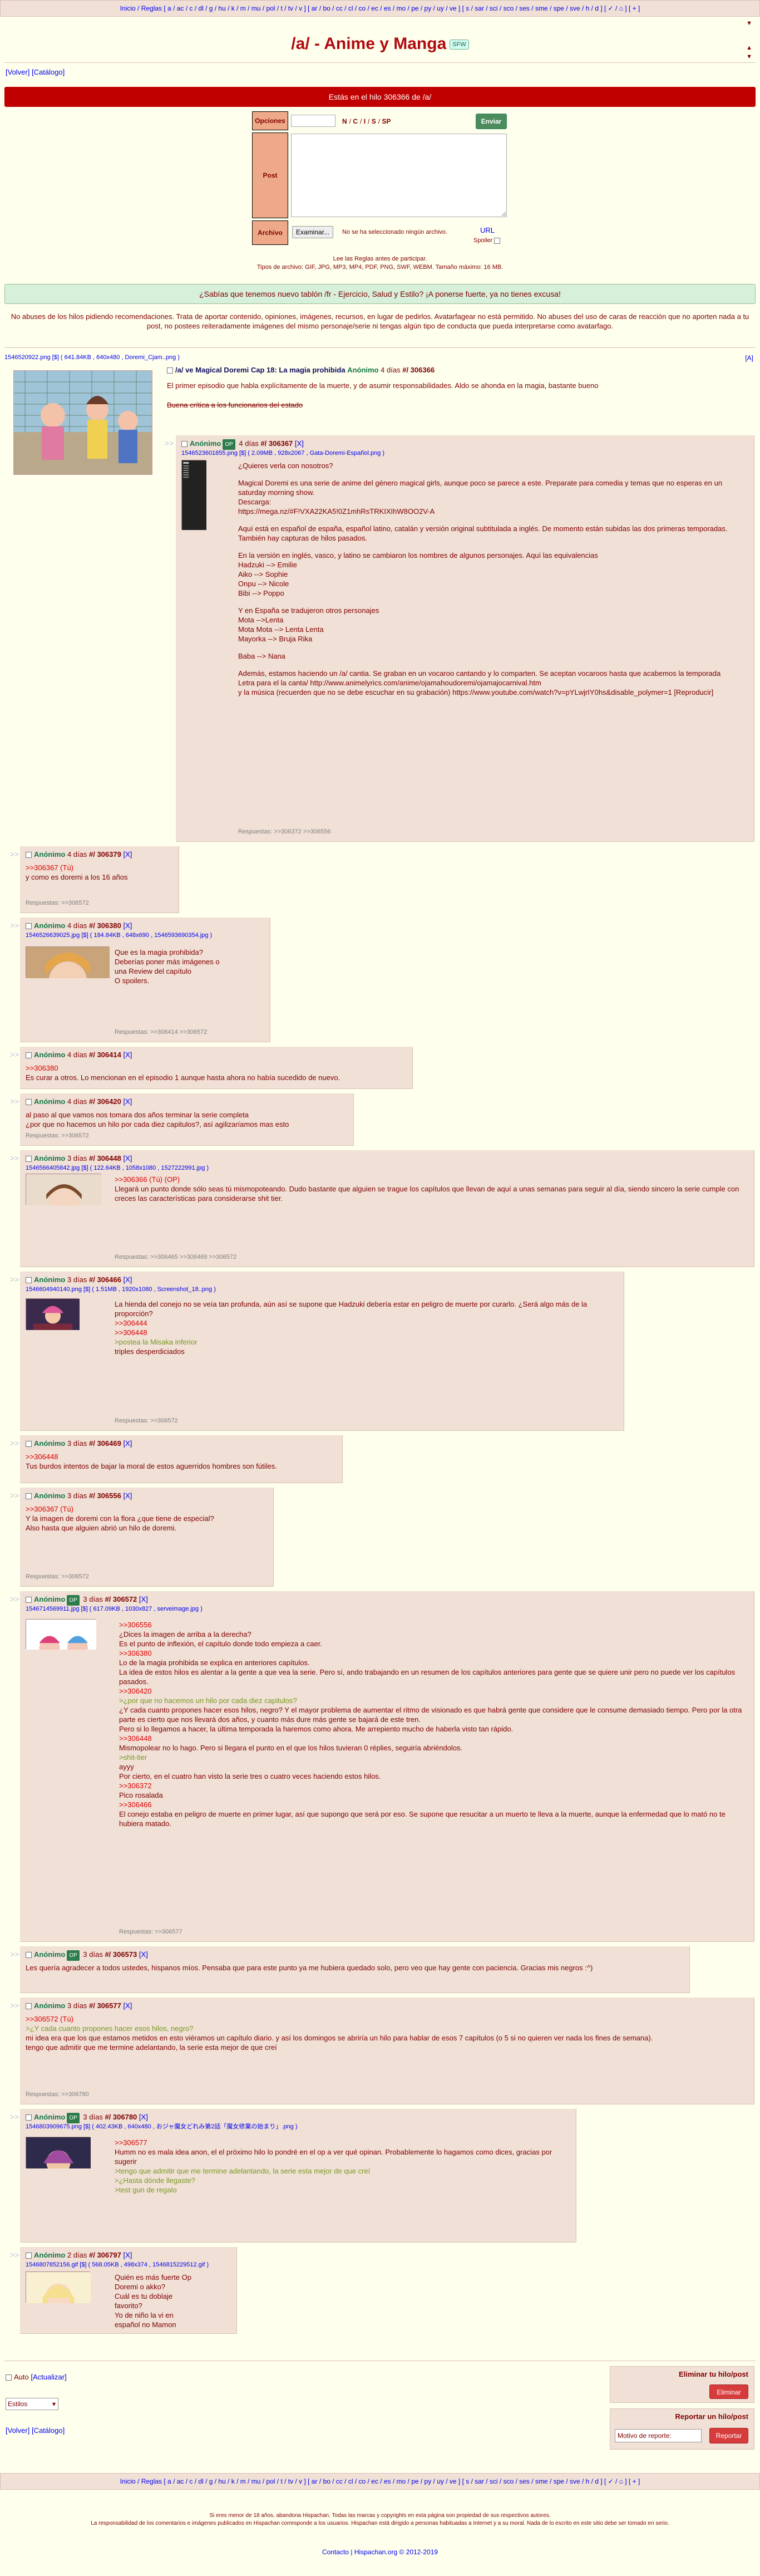 Image resolution: width=760 pixels, height=2576 pixels. I want to click on reply-number: #/ 306448, so click(105, 1158).